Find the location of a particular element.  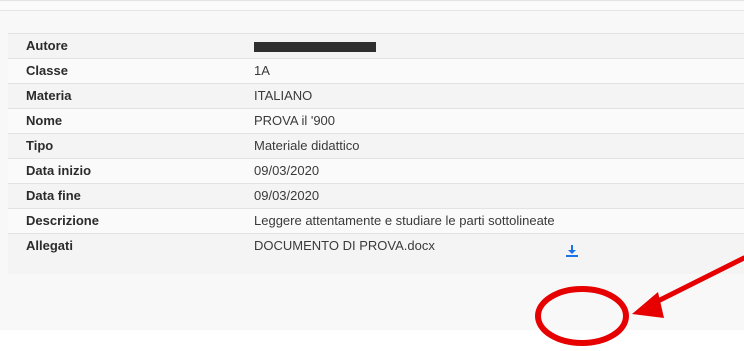

label-autore: Autore is located at coordinates (47, 45).